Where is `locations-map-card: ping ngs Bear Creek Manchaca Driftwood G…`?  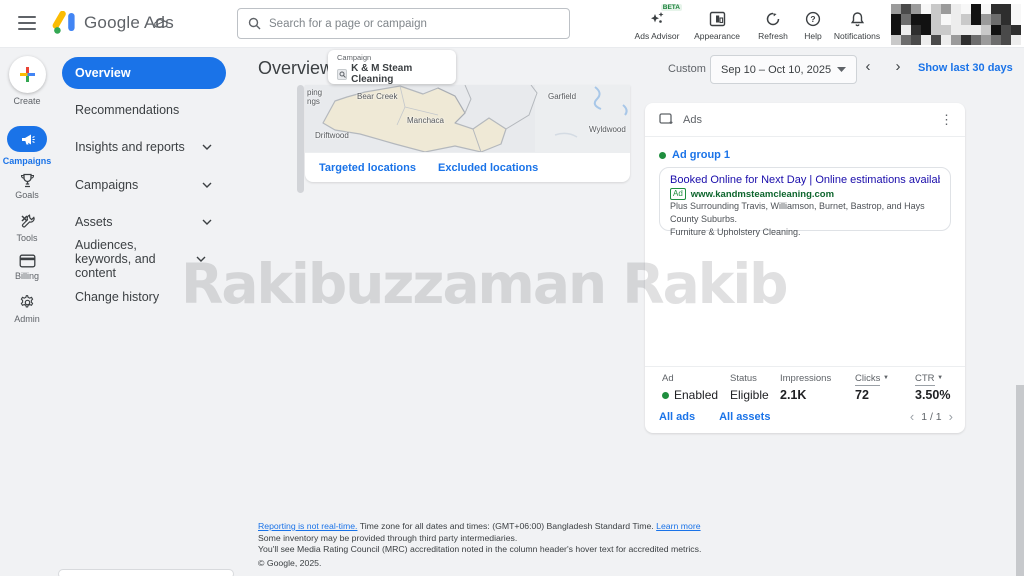 locations-map-card: ping ngs Bear Creek Manchaca Driftwood G… is located at coordinates (467, 133).